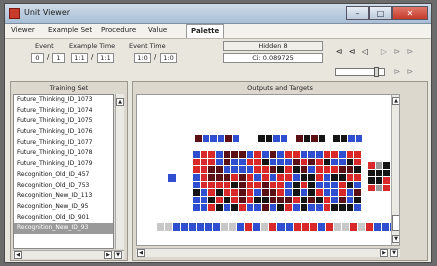 The image size is (437, 266). What do you see at coordinates (37, 58) in the screenshot?
I see `event-field: 0` at bounding box center [37, 58].